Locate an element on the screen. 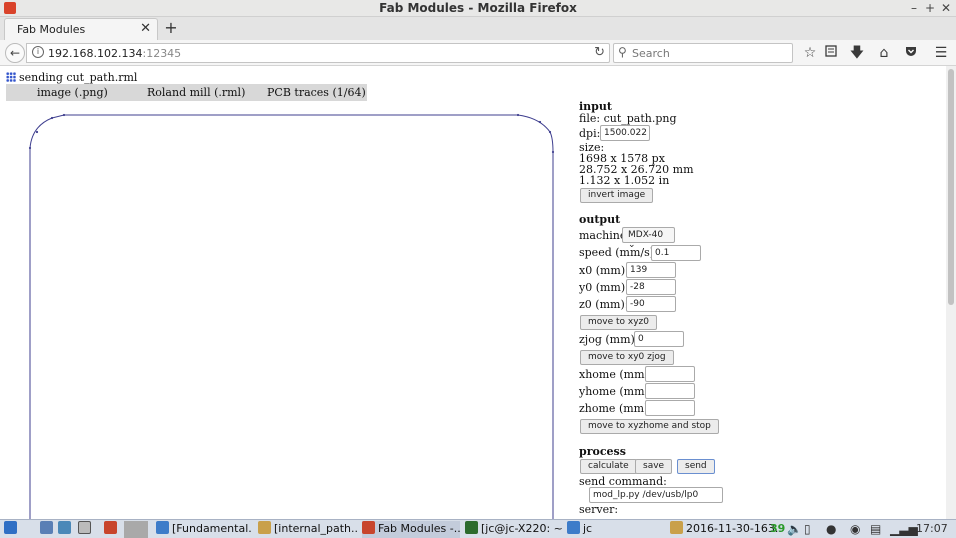 This screenshot has width=956, height=538. size-in: 1.132 x 1.052 in is located at coordinates (624, 180).